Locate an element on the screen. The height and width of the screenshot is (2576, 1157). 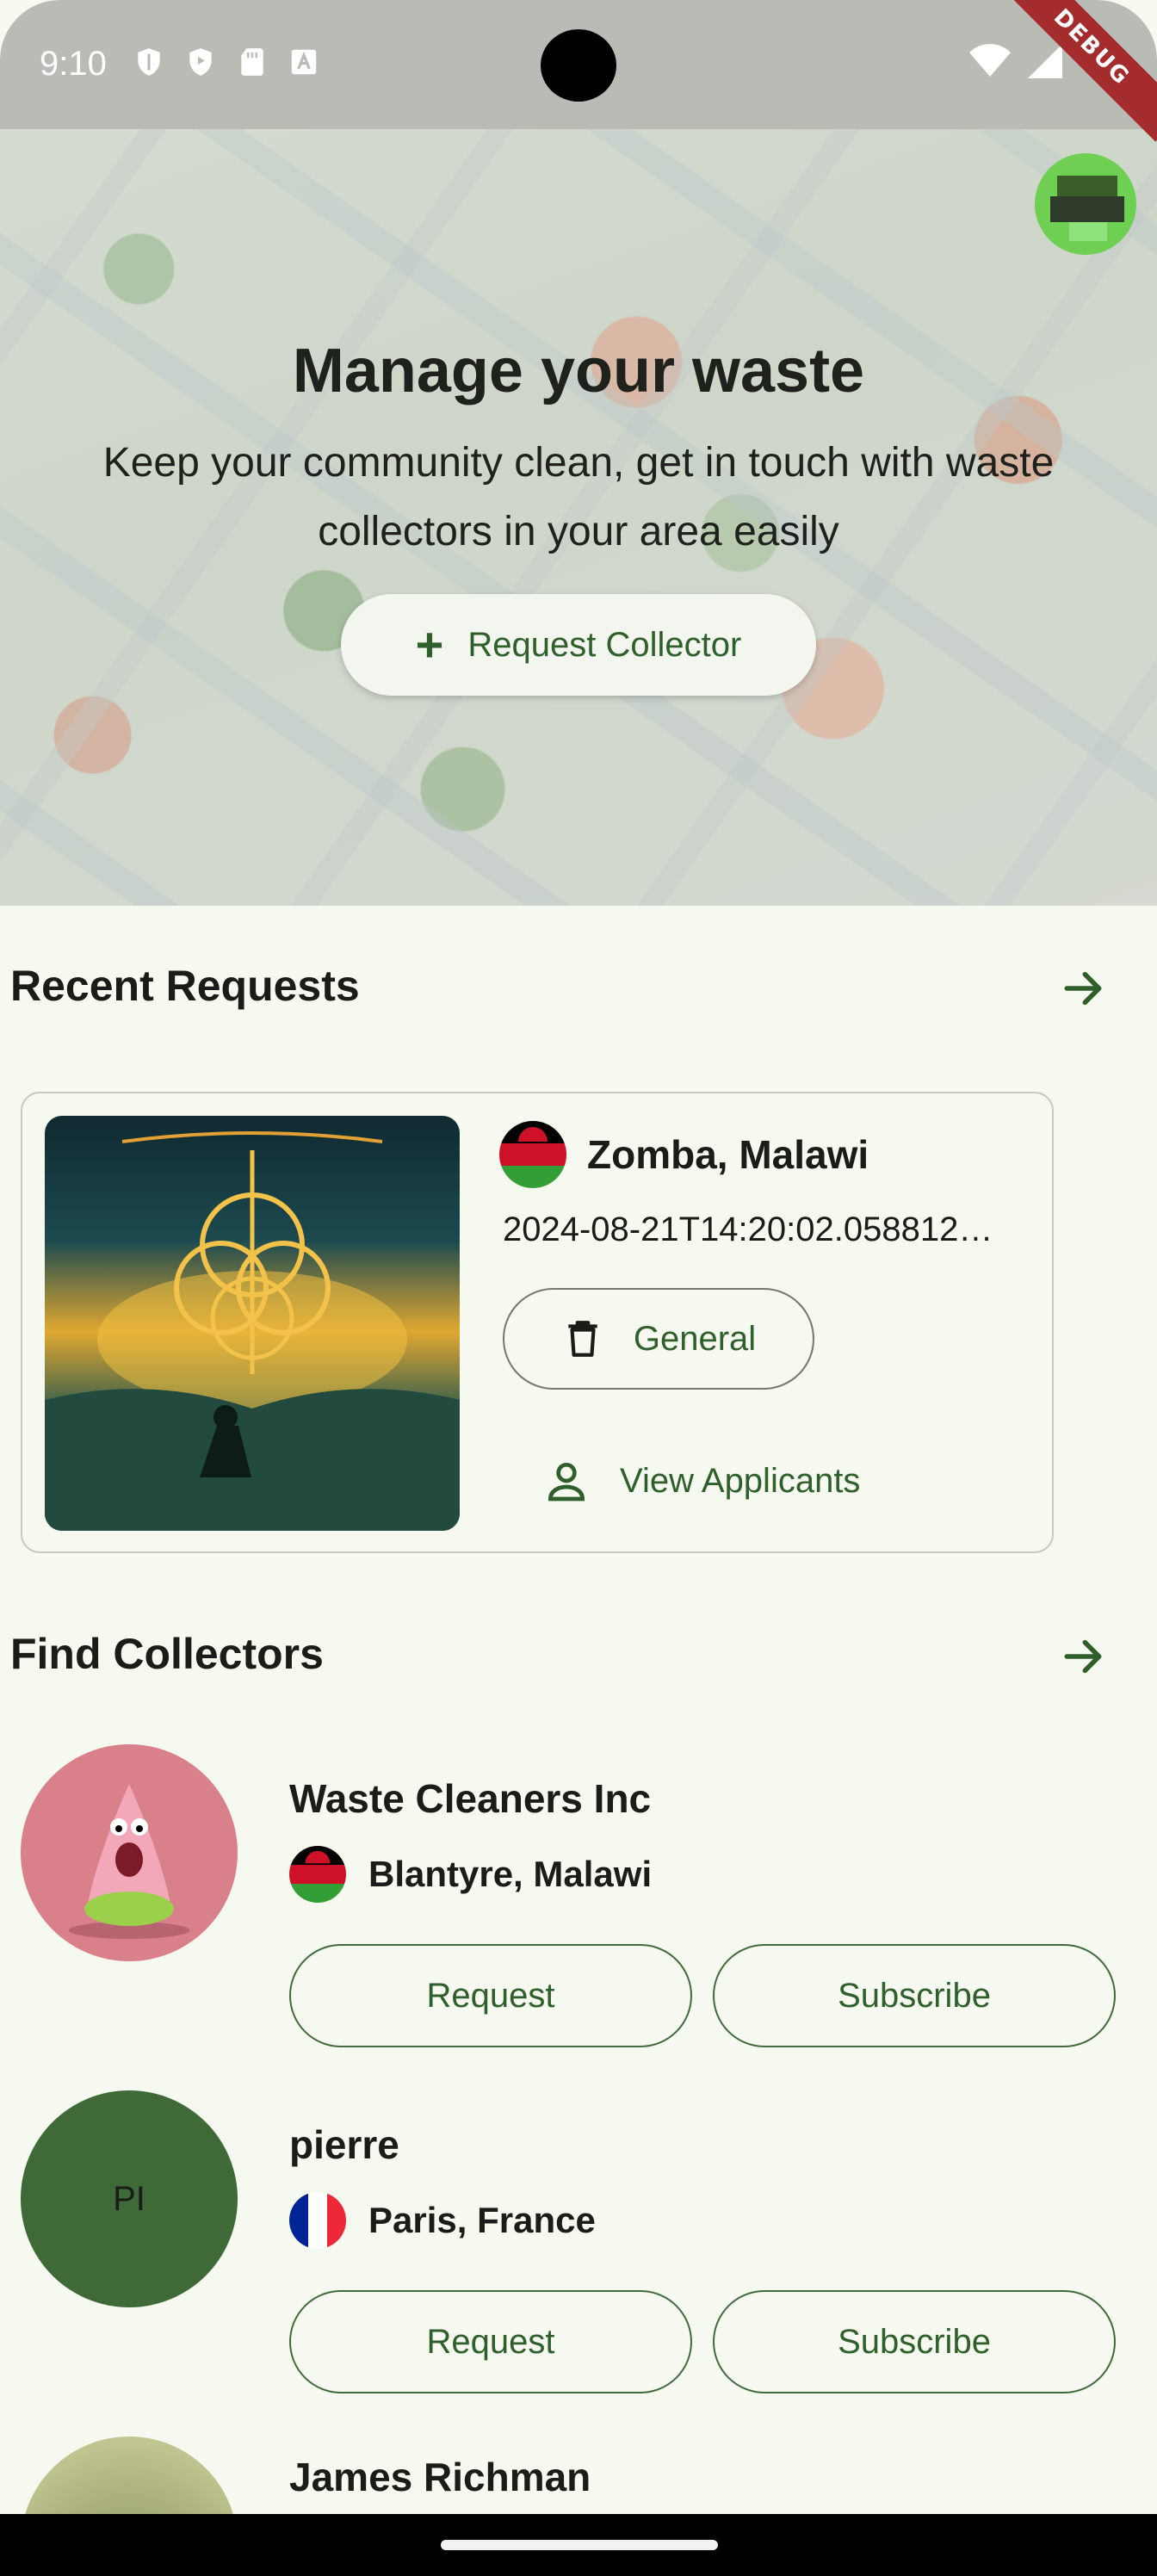
plus-icon: + is located at coordinates (430, 644).